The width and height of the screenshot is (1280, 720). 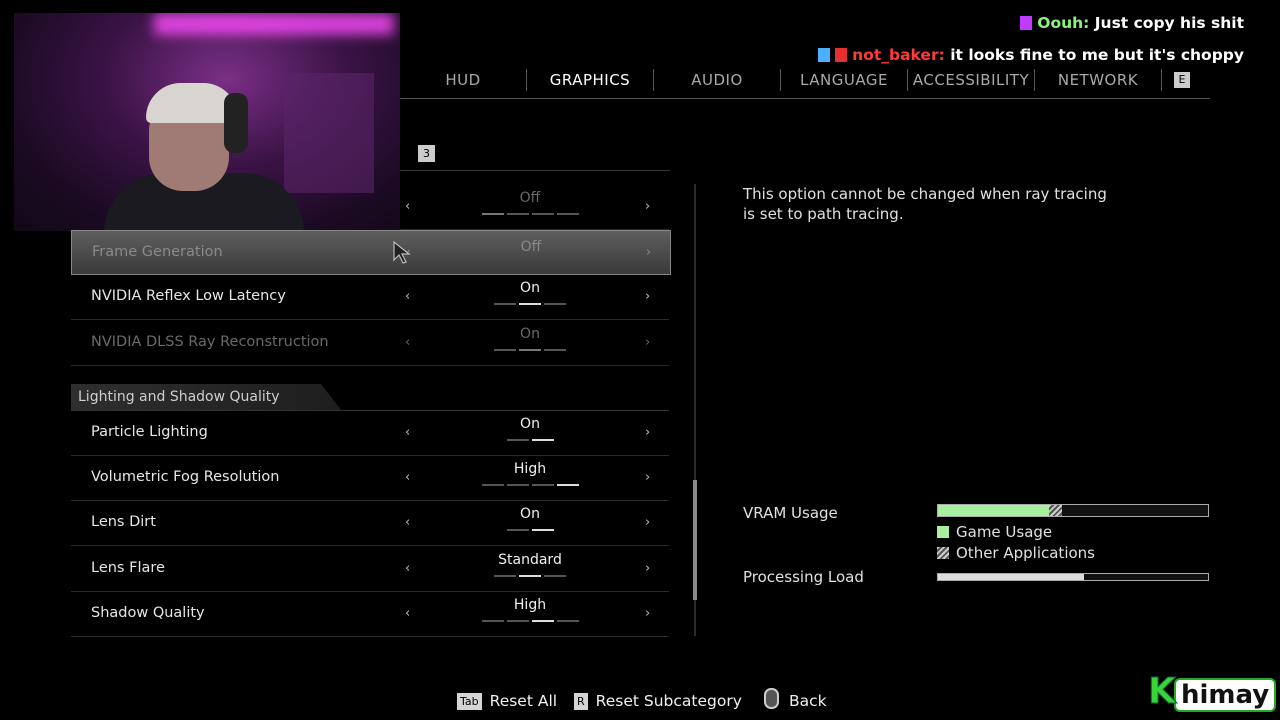 What do you see at coordinates (1225, 695) in the screenshot?
I see `logo-text: himay` at bounding box center [1225, 695].